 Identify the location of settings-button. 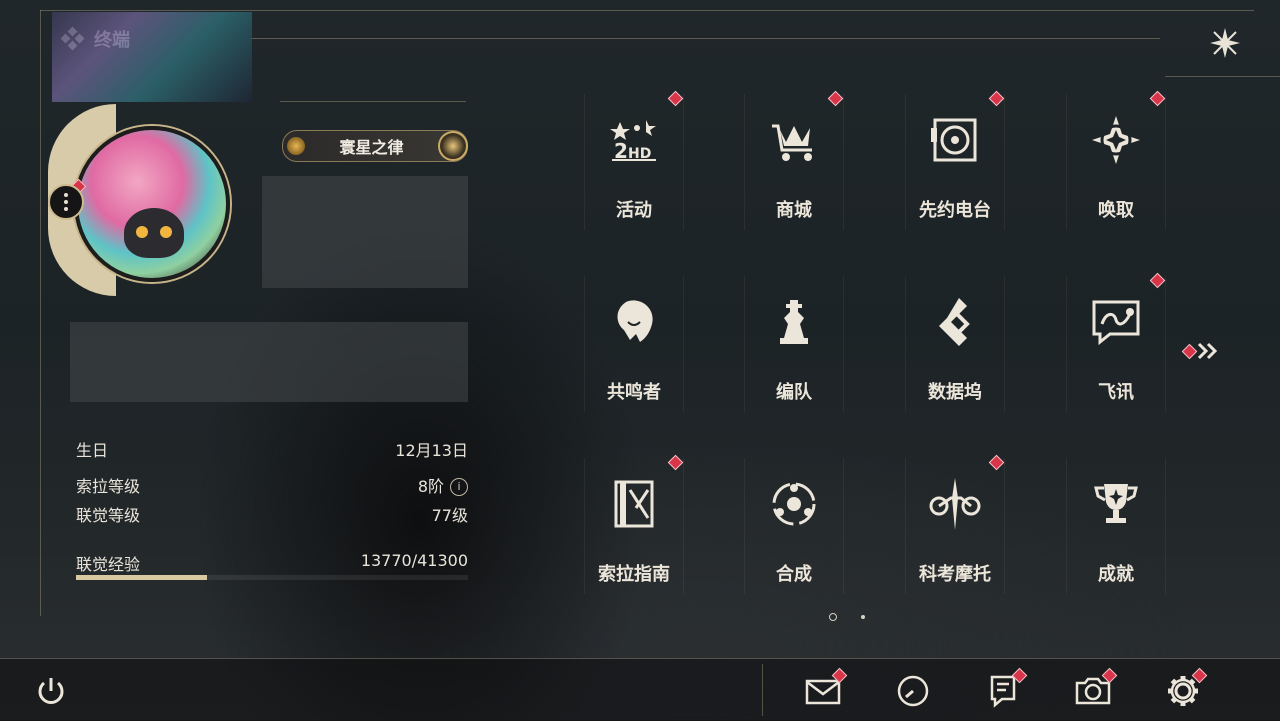
(1184, 690).